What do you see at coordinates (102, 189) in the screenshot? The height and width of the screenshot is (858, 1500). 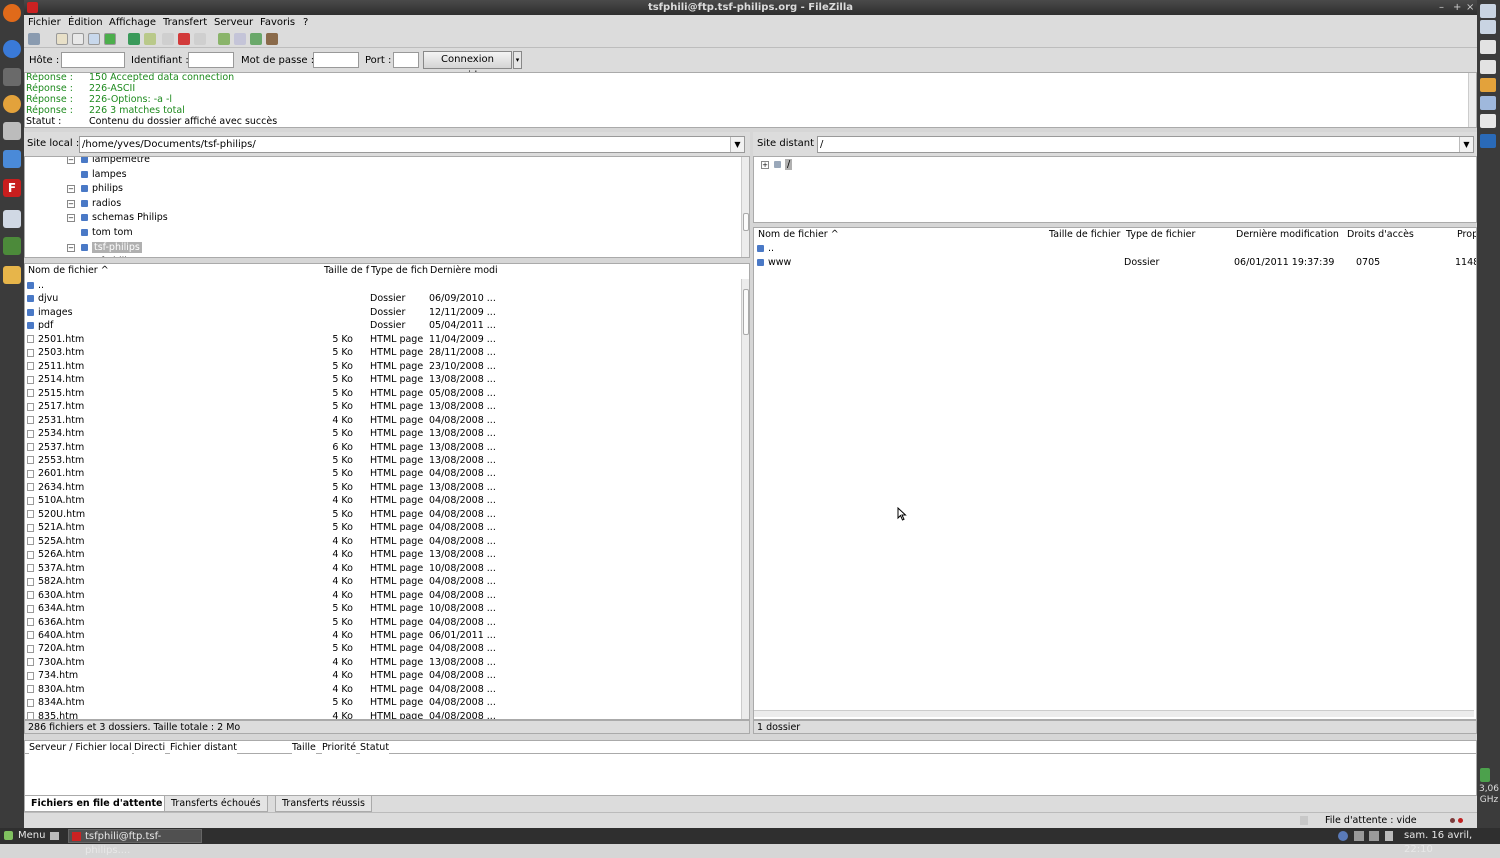 I see `local-tree-item: philips` at bounding box center [102, 189].